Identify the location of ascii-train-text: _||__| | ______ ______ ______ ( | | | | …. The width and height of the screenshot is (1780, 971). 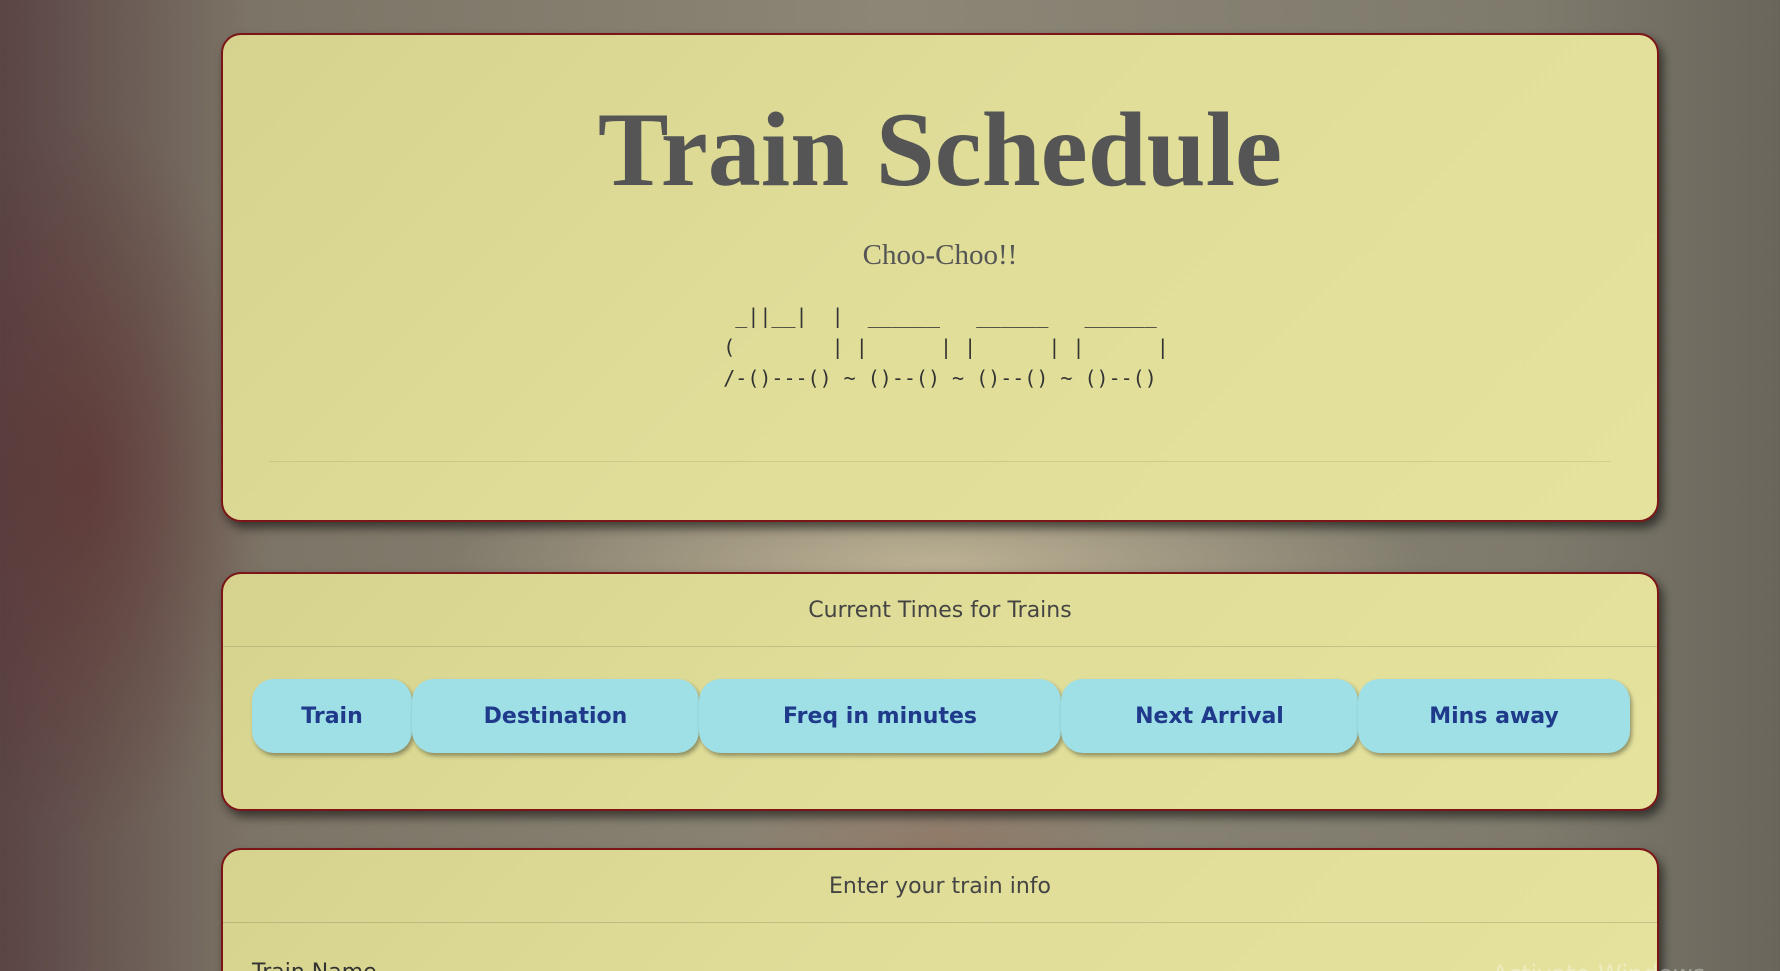
(946, 347).